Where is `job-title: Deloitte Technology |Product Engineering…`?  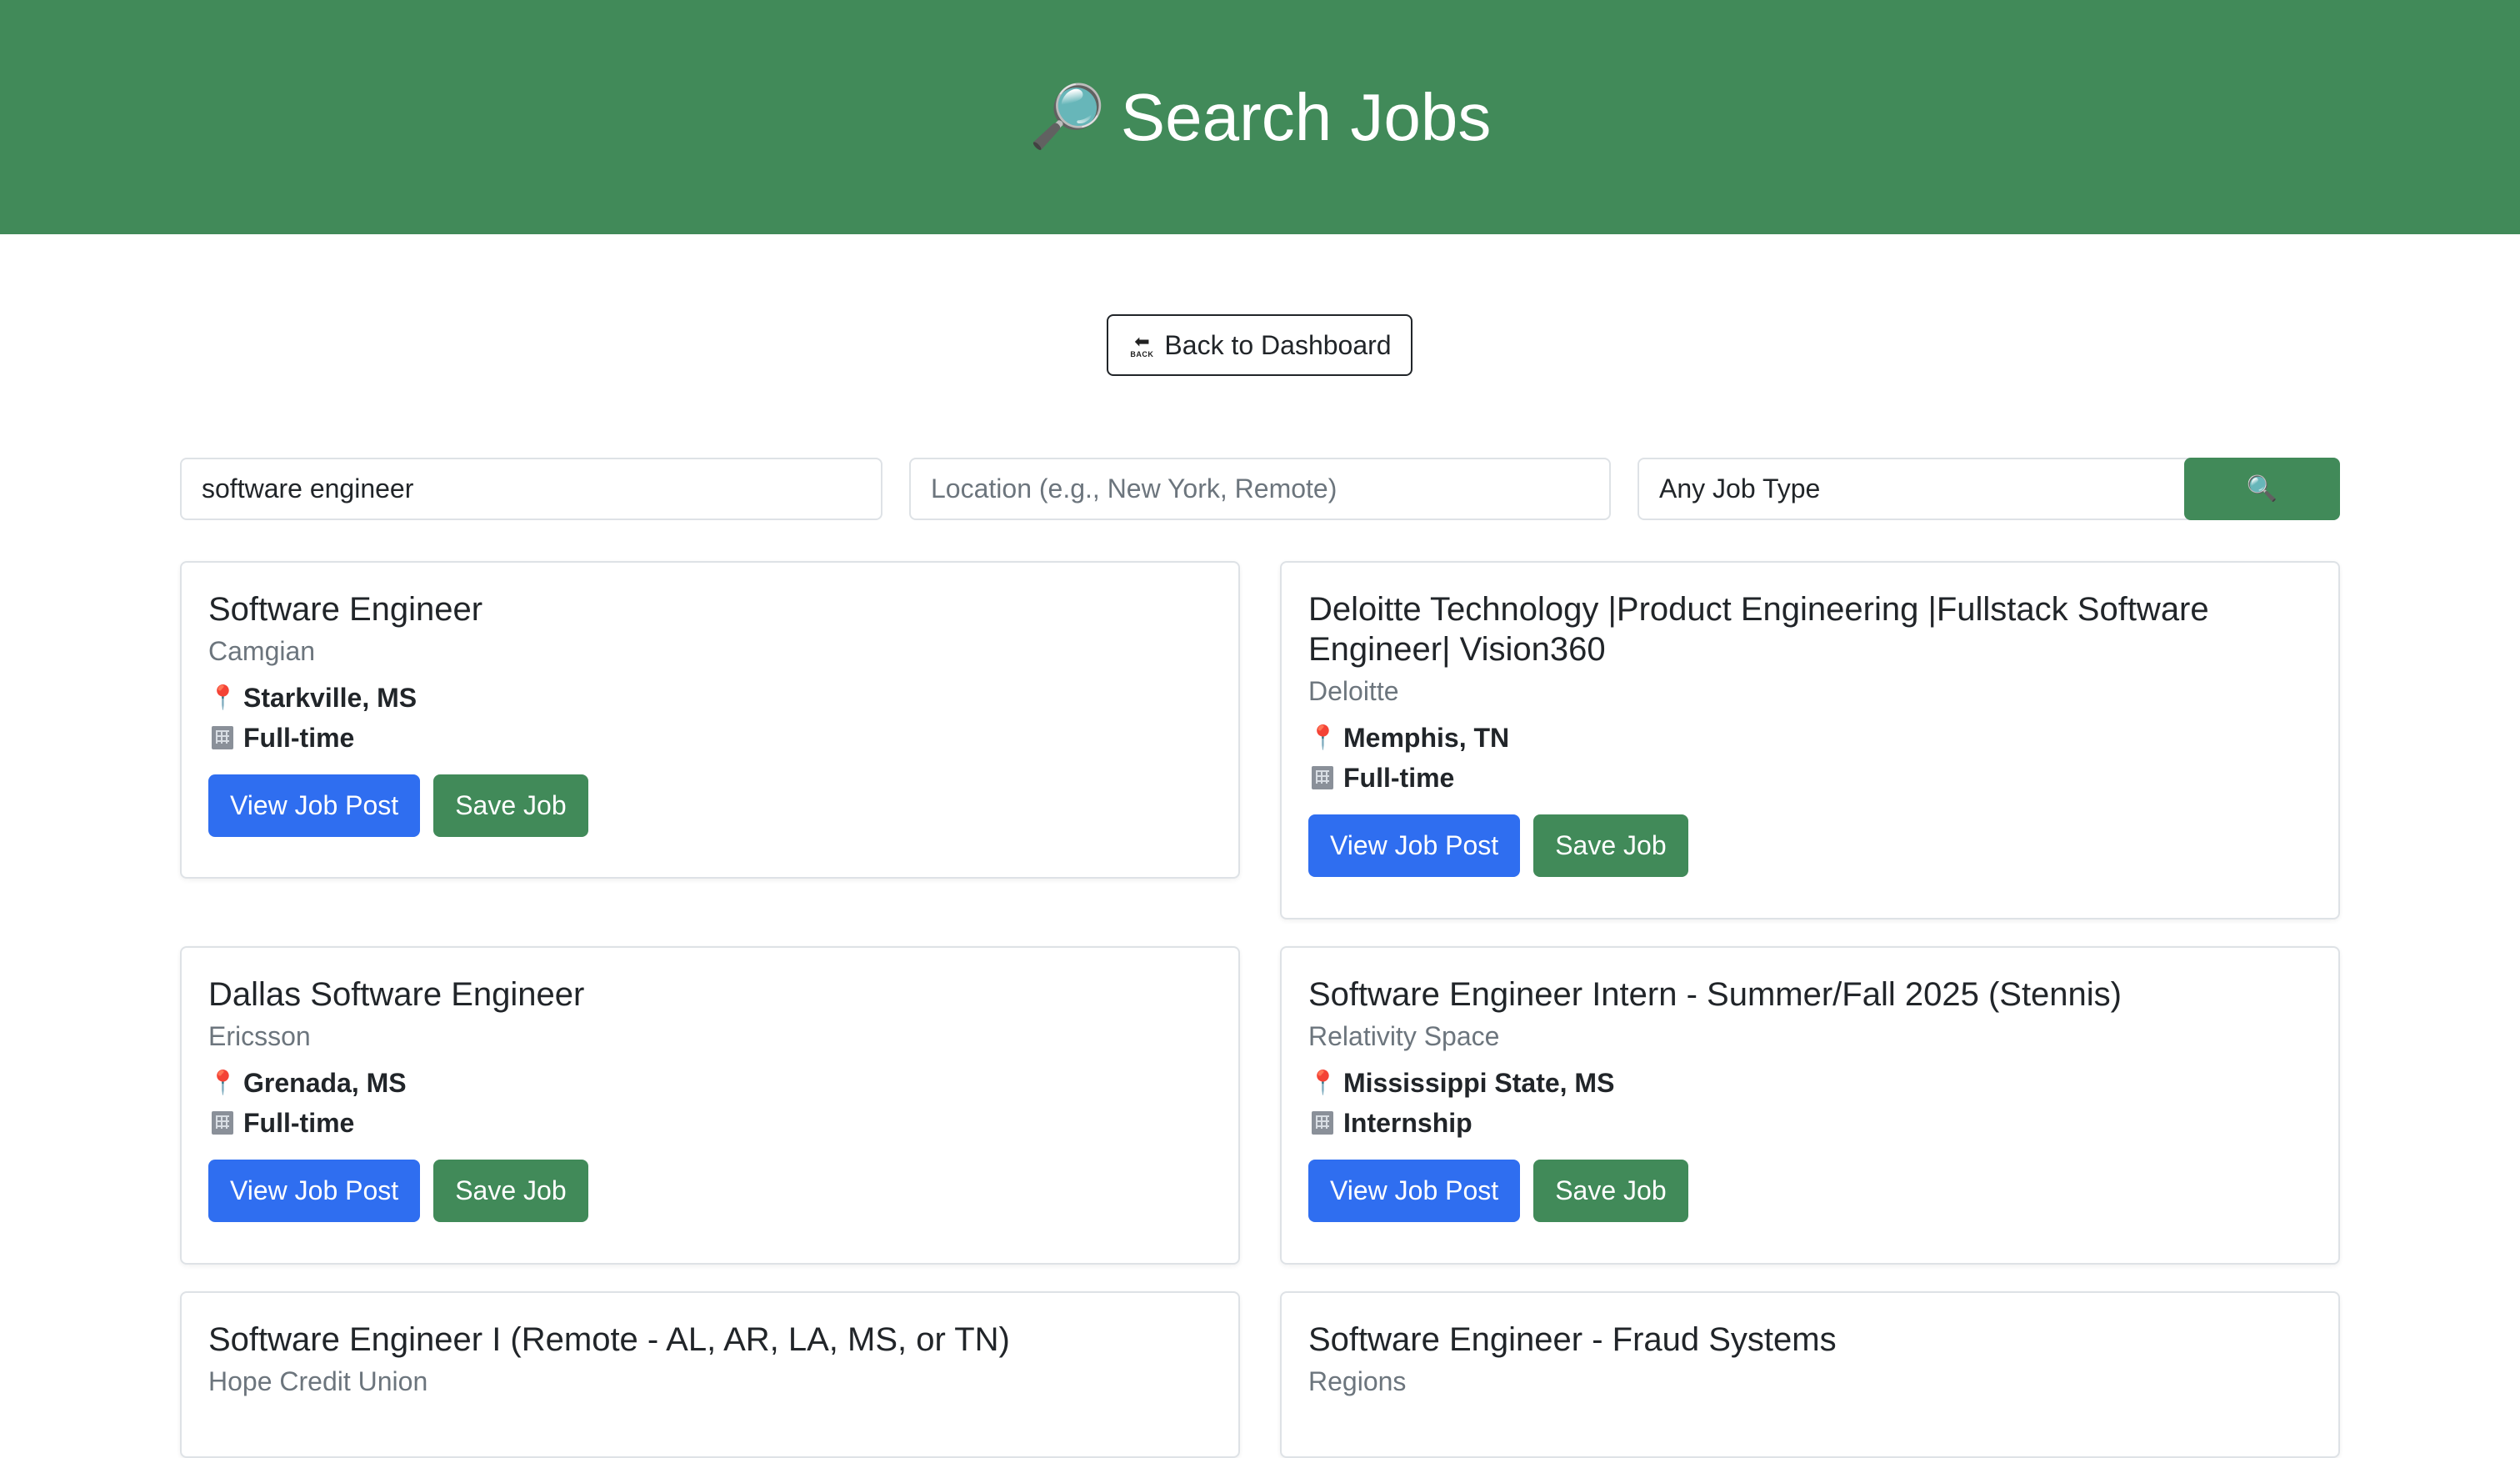
job-title: Deloitte Technology |Product Engineering… is located at coordinates (1758, 629).